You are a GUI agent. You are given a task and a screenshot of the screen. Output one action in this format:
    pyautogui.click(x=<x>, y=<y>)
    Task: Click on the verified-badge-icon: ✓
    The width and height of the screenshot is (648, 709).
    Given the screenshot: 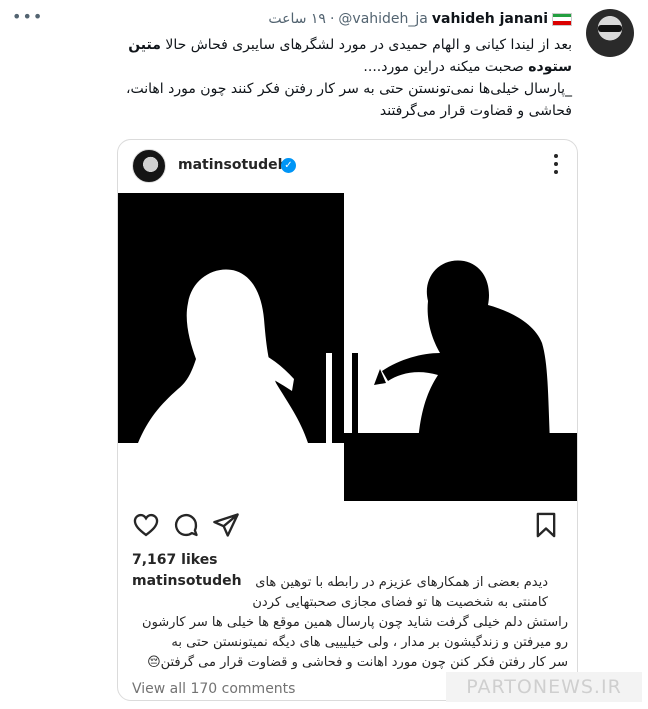 What is the action you would take?
    pyautogui.click(x=288, y=165)
    